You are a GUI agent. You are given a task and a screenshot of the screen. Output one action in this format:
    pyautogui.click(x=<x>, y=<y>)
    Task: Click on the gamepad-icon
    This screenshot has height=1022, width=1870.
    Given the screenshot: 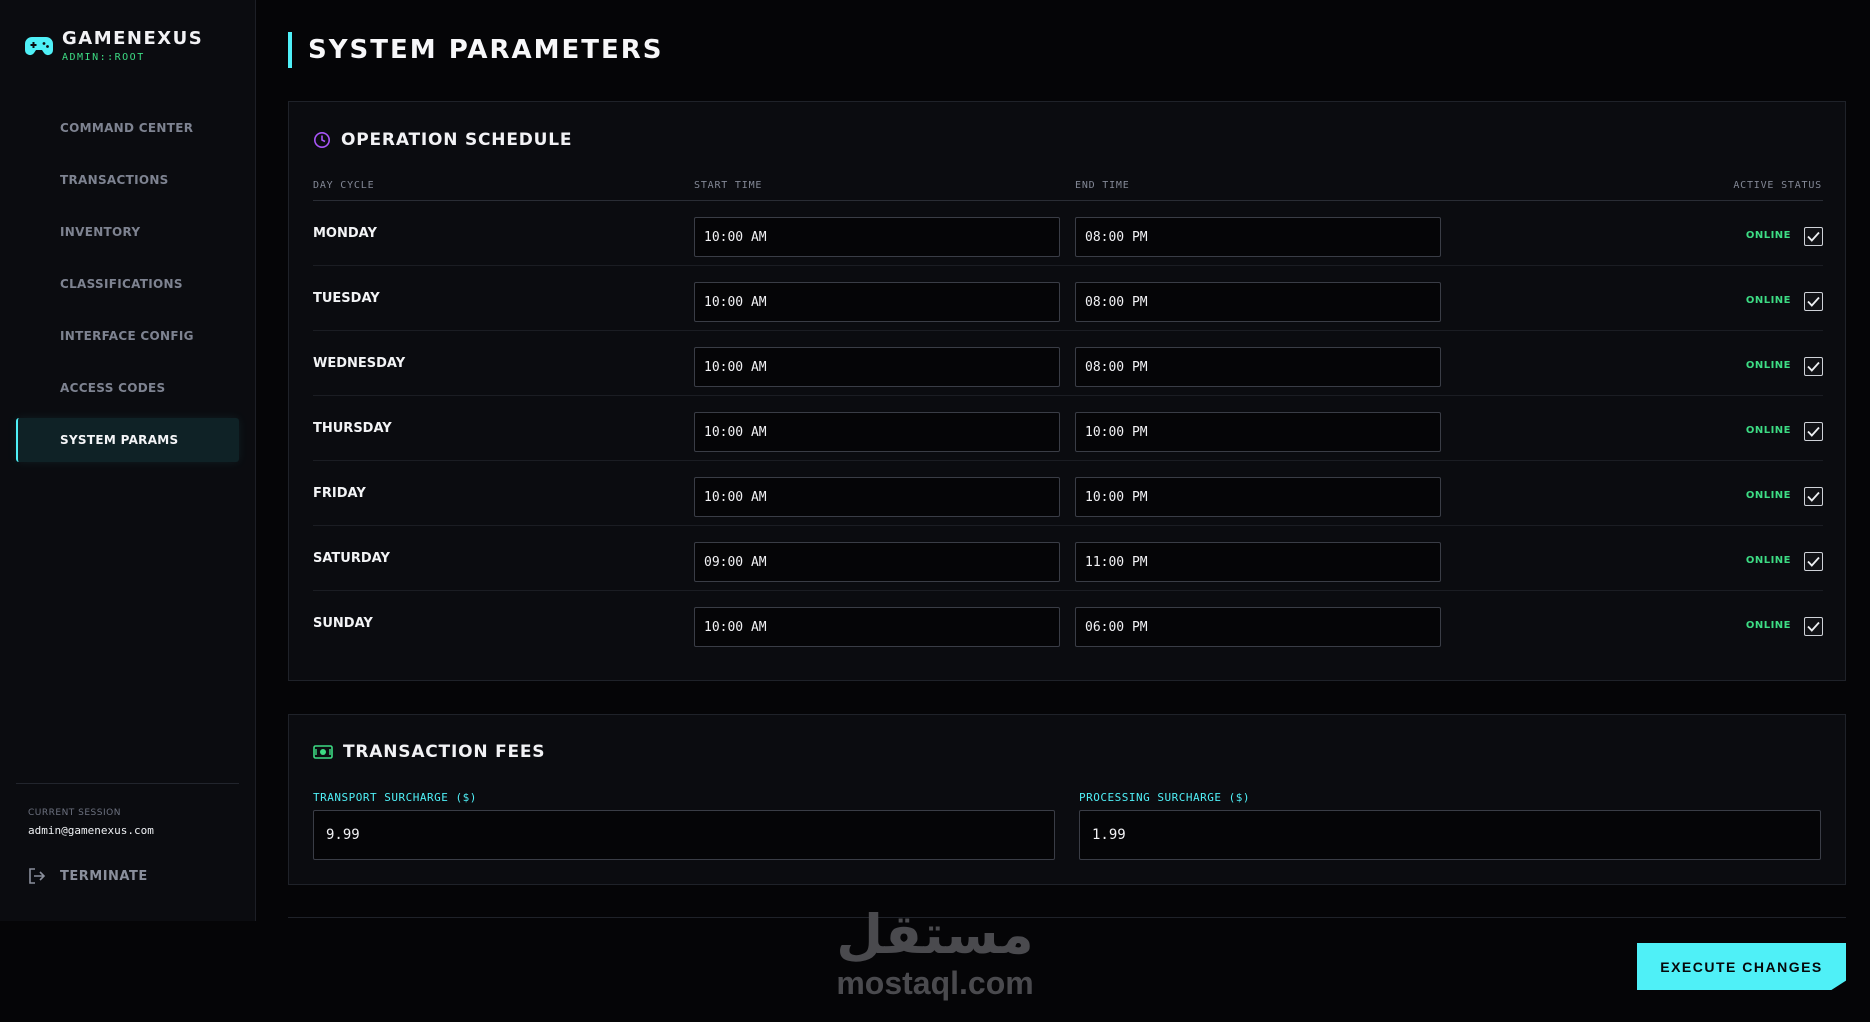 What is the action you would take?
    pyautogui.click(x=39, y=45)
    